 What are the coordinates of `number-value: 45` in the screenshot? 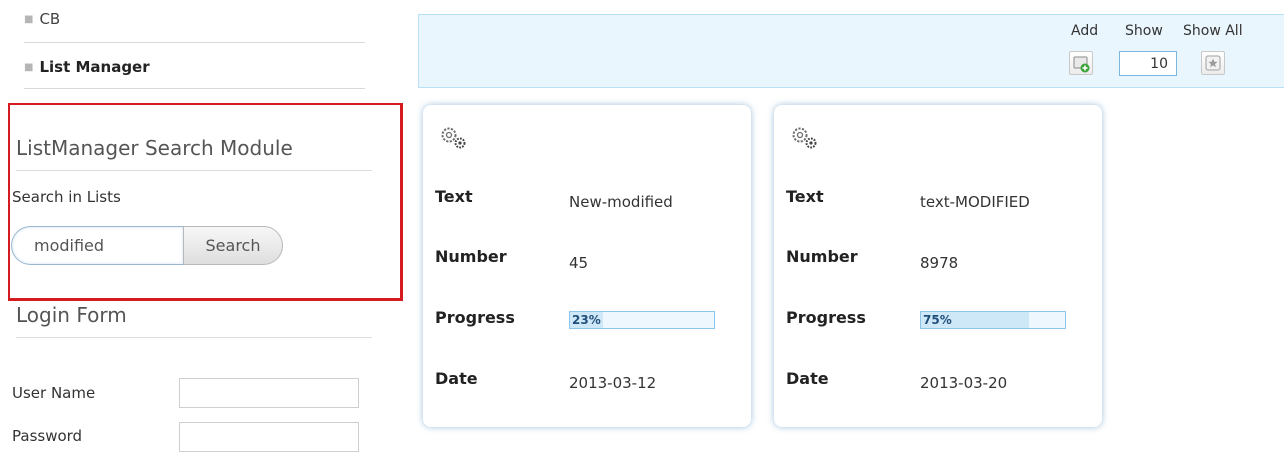 It's located at (579, 263).